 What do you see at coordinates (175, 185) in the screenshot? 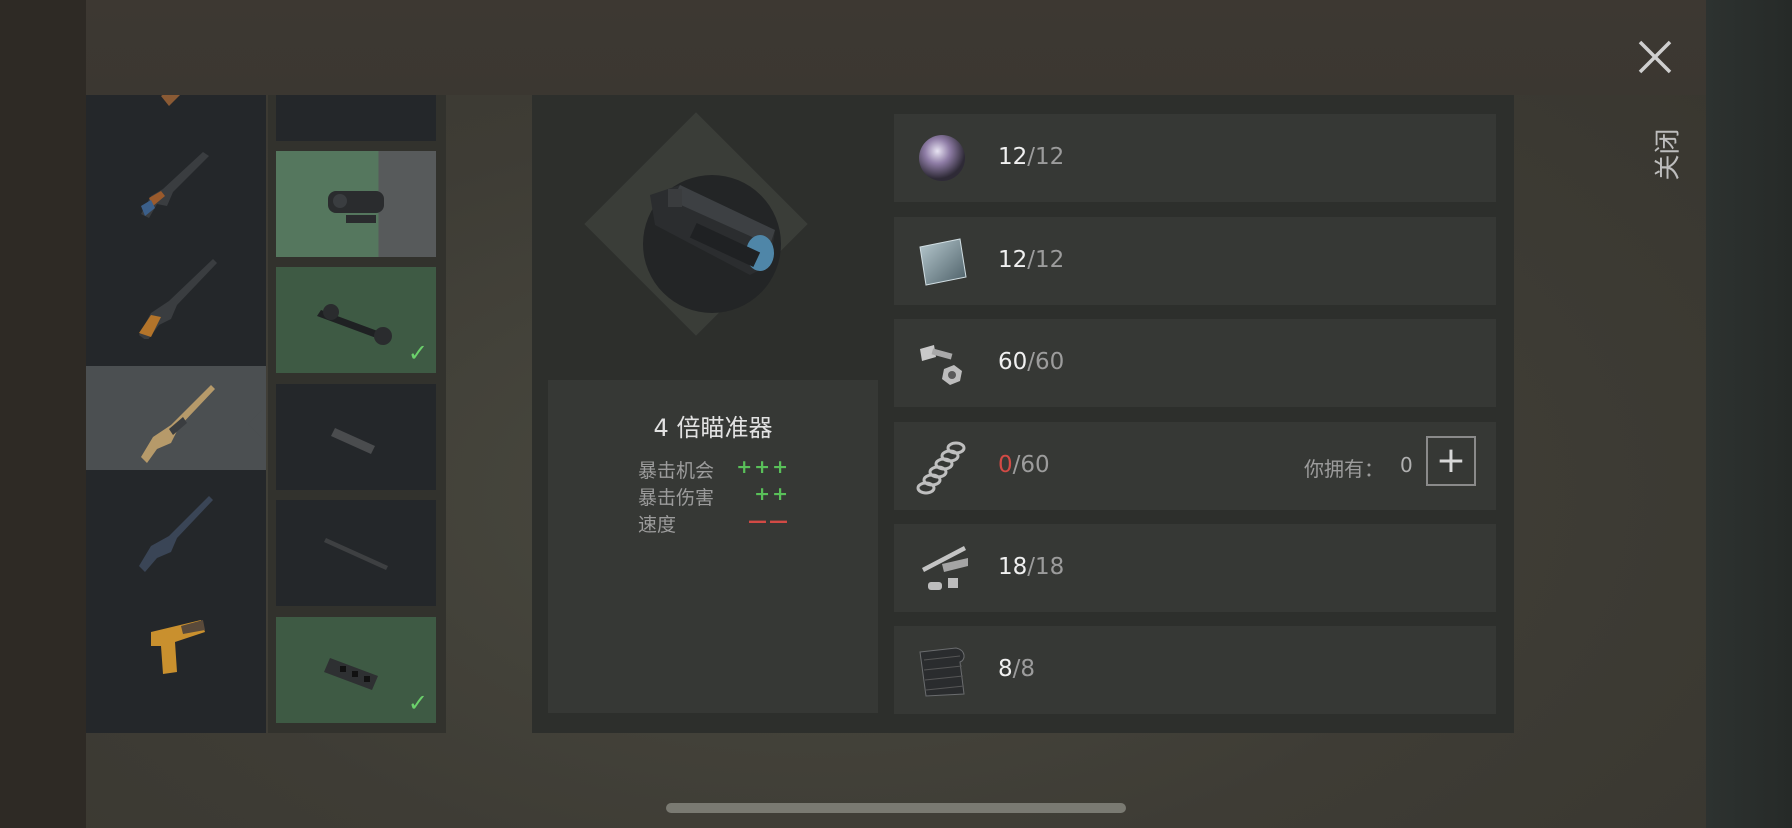
I see `ak-rifle-icon` at bounding box center [175, 185].